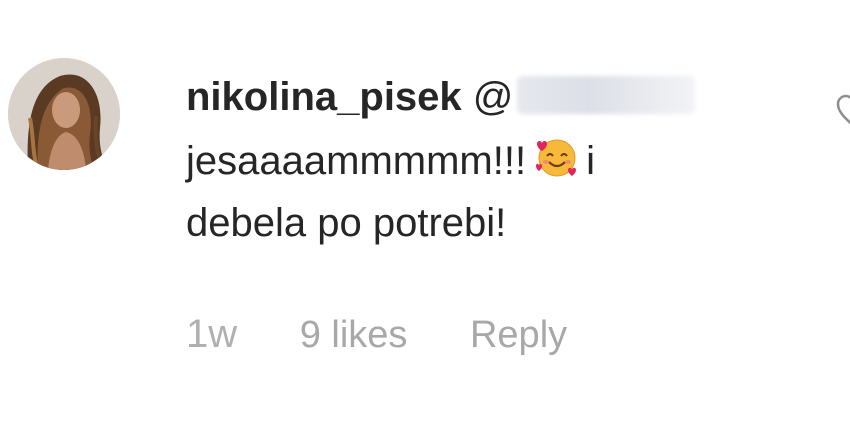 Image resolution: width=850 pixels, height=439 pixels. I want to click on likes-count-button: 9 likes, so click(354, 335).